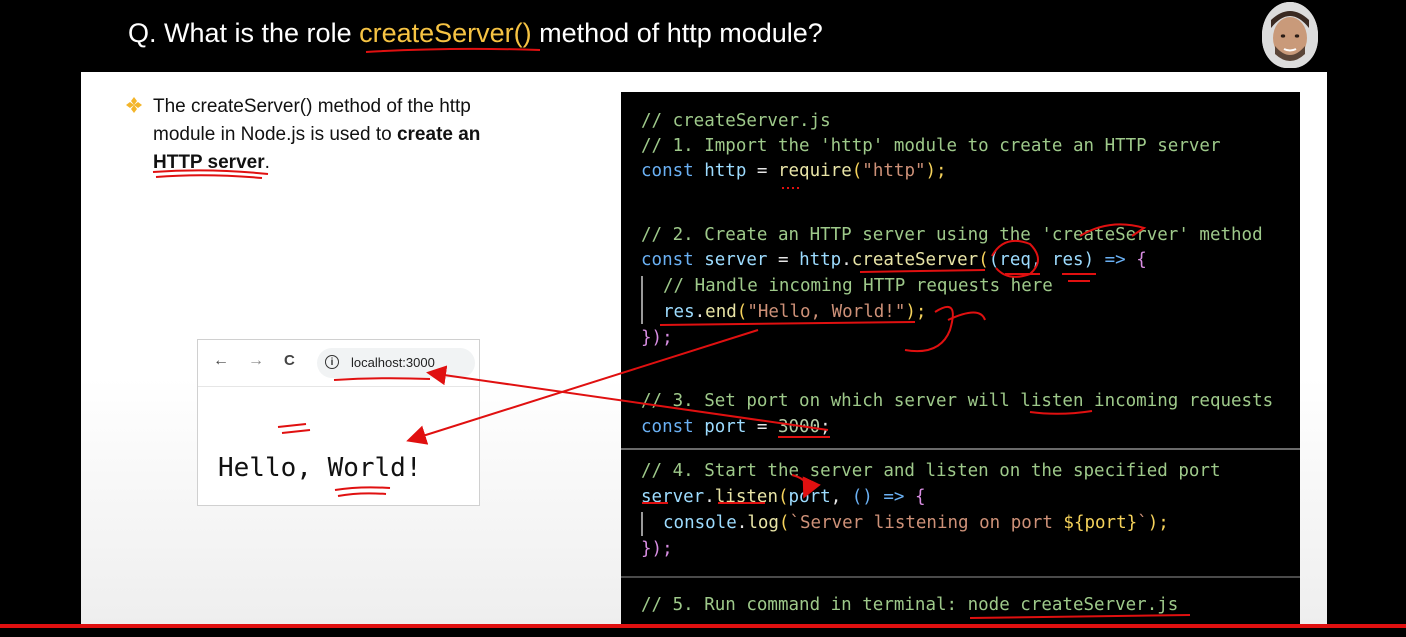  I want to click on code-line-8: });, so click(657, 338).